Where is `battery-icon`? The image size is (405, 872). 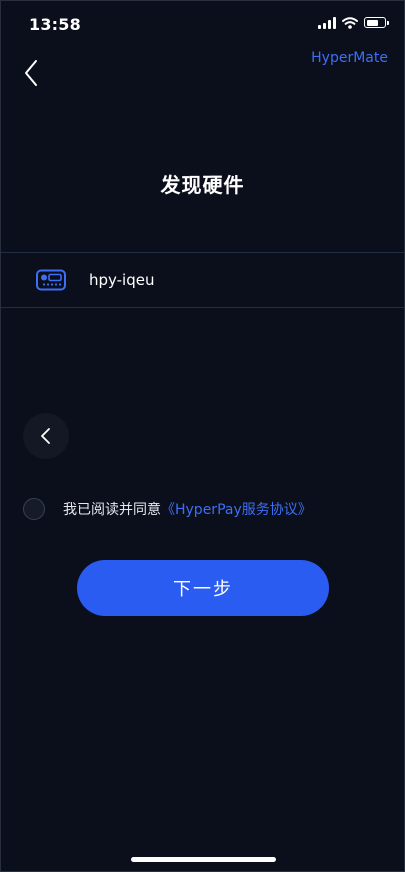
battery-icon is located at coordinates (376, 22).